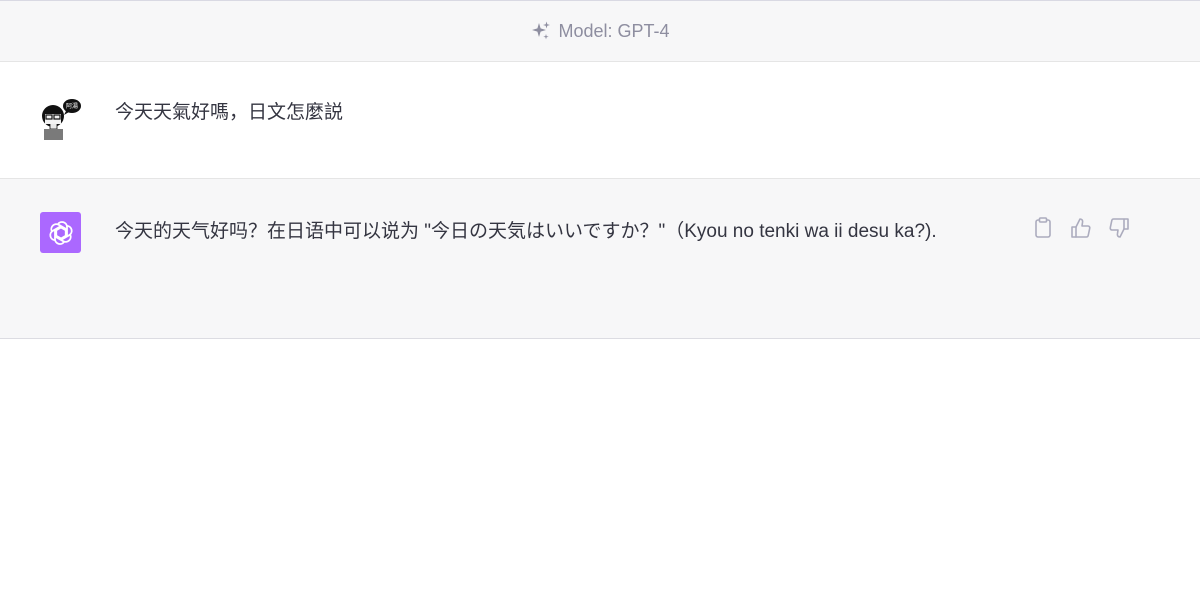  What do you see at coordinates (614, 30) in the screenshot?
I see `model-label: Model: GPT-4` at bounding box center [614, 30].